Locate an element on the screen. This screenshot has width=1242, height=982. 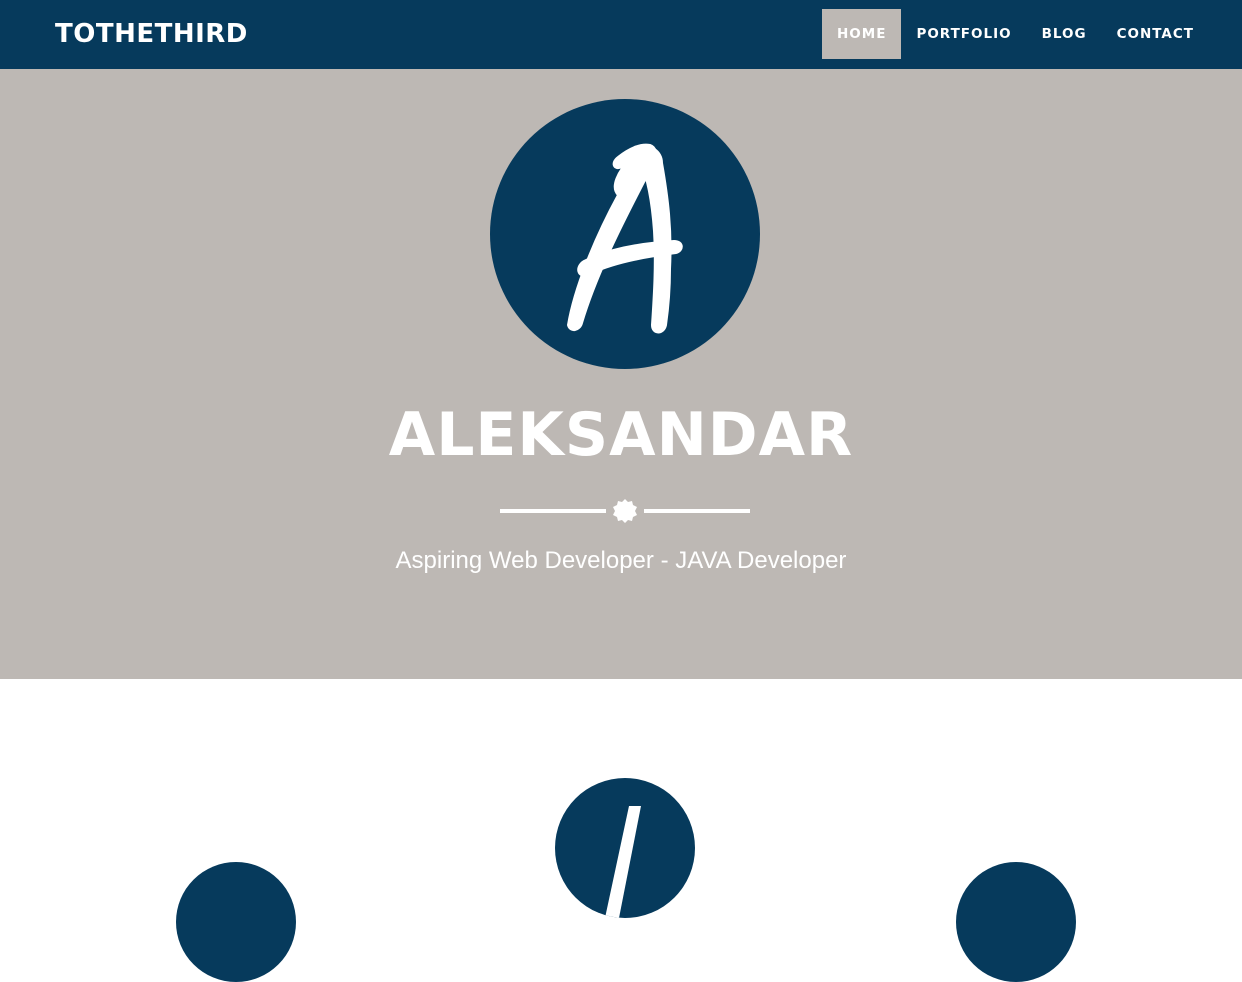
service-circle-center is located at coordinates (625, 848).